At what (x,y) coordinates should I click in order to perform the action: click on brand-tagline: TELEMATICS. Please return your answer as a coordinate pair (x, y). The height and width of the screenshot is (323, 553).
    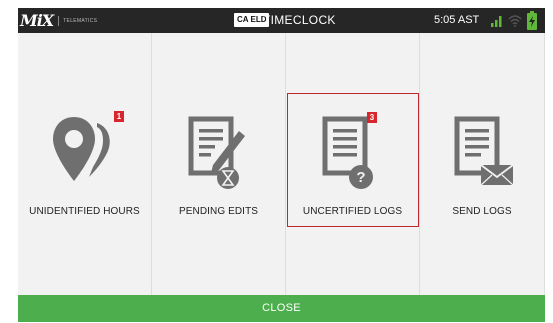
    Looking at the image, I should click on (80, 20).